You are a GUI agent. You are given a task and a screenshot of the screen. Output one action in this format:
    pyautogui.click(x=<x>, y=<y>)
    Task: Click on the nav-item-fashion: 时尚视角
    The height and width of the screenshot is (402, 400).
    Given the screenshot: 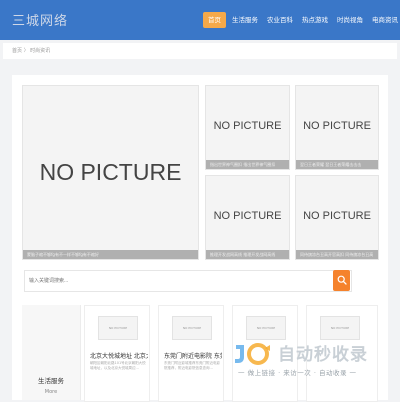 What is the action you would take?
    pyautogui.click(x=350, y=20)
    